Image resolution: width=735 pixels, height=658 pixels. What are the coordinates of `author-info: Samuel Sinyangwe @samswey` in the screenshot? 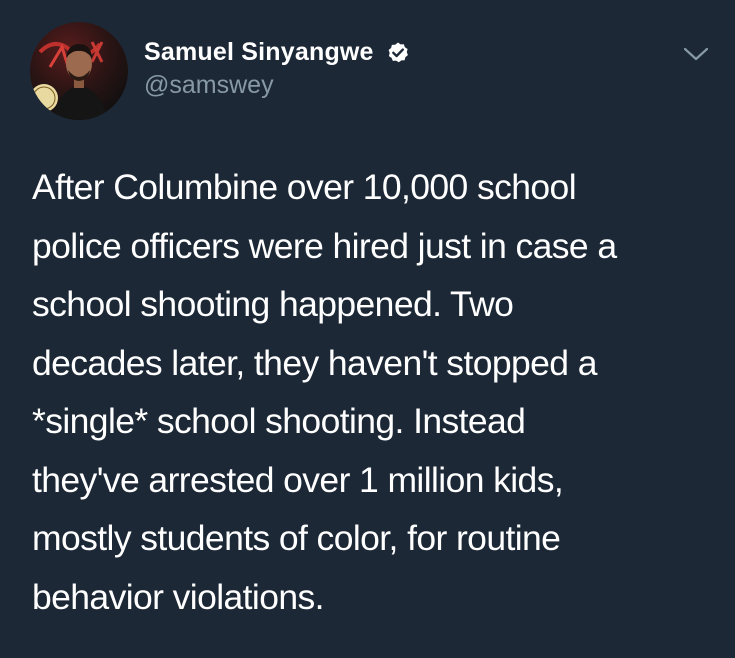 It's located at (277, 69).